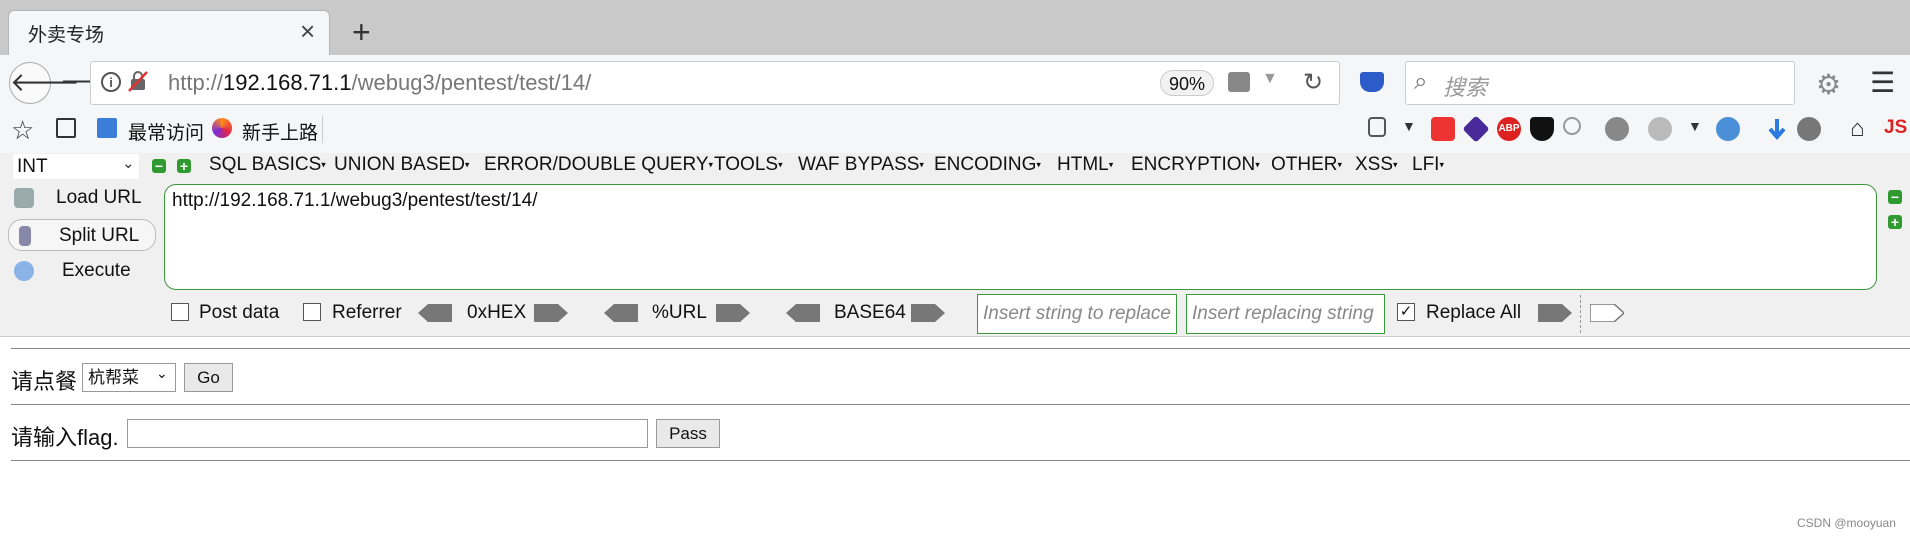  What do you see at coordinates (1728, 129) in the screenshot?
I see `globe-icon` at bounding box center [1728, 129].